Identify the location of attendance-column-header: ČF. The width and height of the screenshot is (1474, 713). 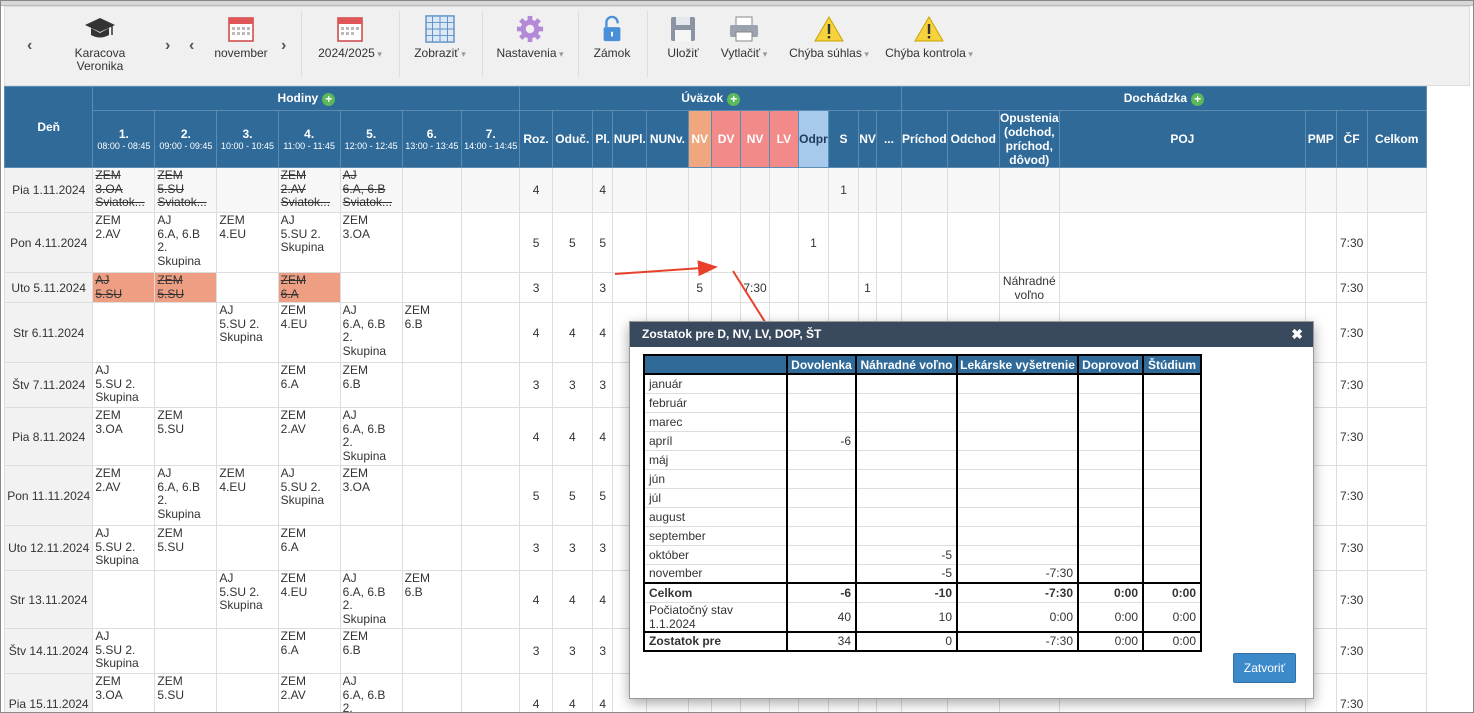
(1351, 139).